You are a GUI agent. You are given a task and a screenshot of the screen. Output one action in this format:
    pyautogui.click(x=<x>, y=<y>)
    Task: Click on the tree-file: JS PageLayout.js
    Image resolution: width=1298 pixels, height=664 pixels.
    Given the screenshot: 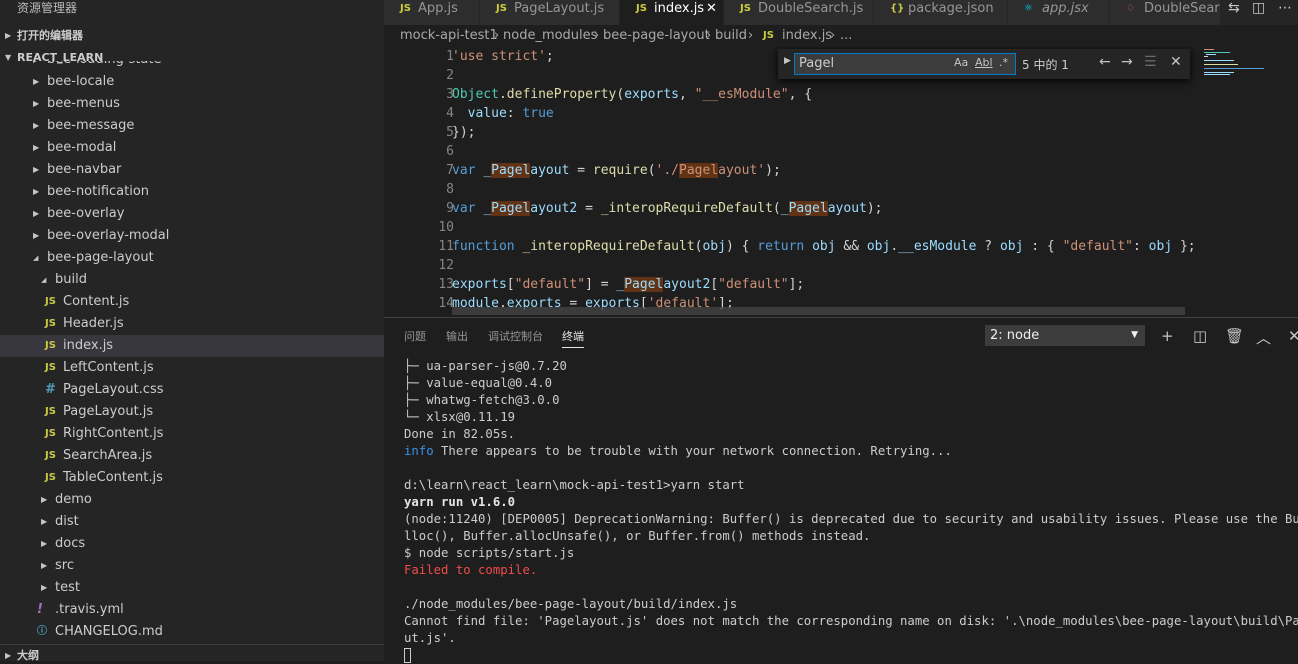 What is the action you would take?
    pyautogui.click(x=192, y=412)
    